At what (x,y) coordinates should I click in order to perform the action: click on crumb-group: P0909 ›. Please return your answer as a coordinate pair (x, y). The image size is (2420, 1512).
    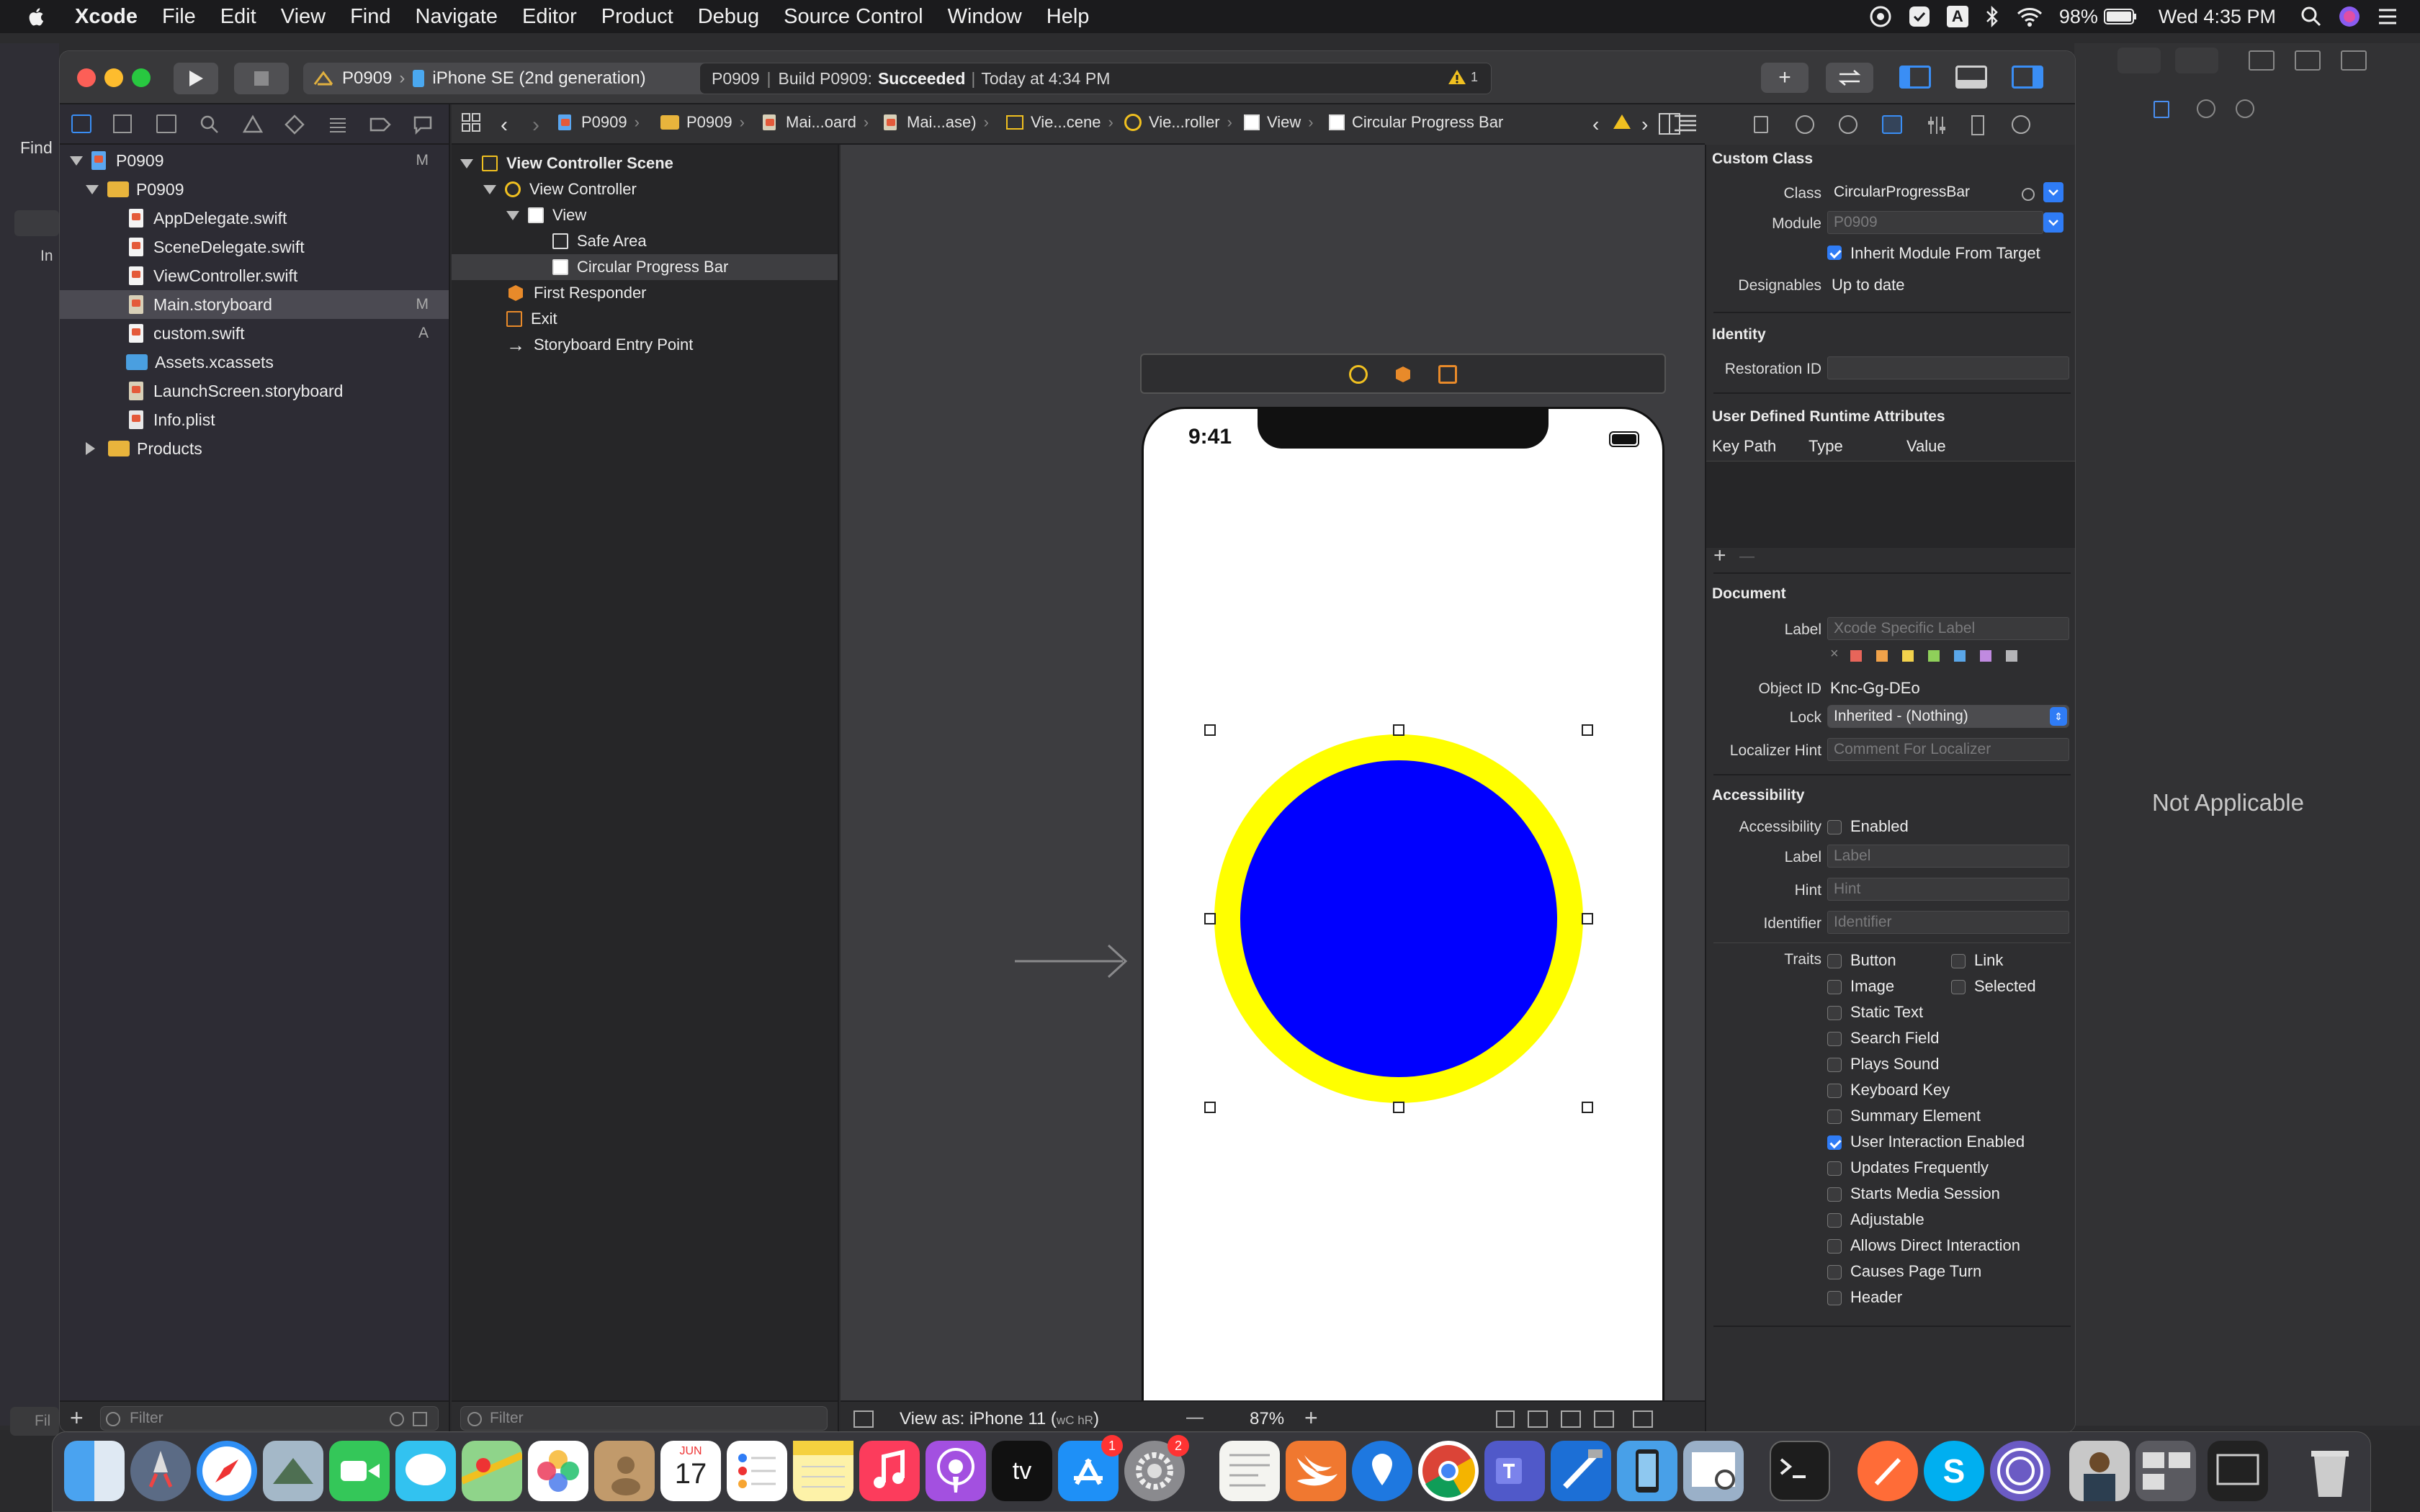
    Looking at the image, I should click on (702, 122).